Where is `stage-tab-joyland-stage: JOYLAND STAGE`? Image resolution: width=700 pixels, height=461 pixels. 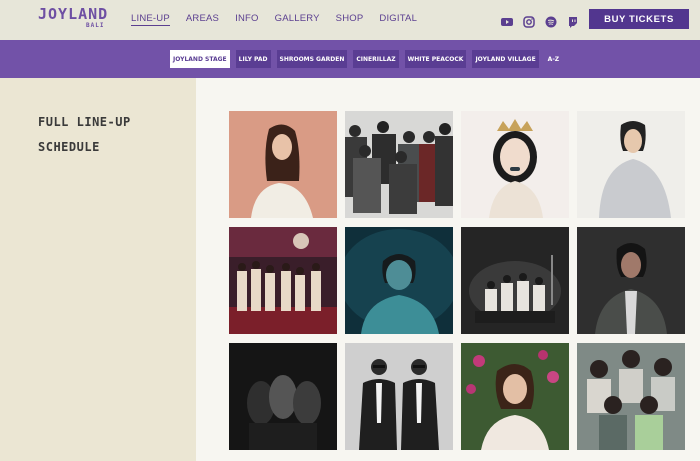
stage-tab-joyland-stage: JOYLAND STAGE is located at coordinates (200, 59).